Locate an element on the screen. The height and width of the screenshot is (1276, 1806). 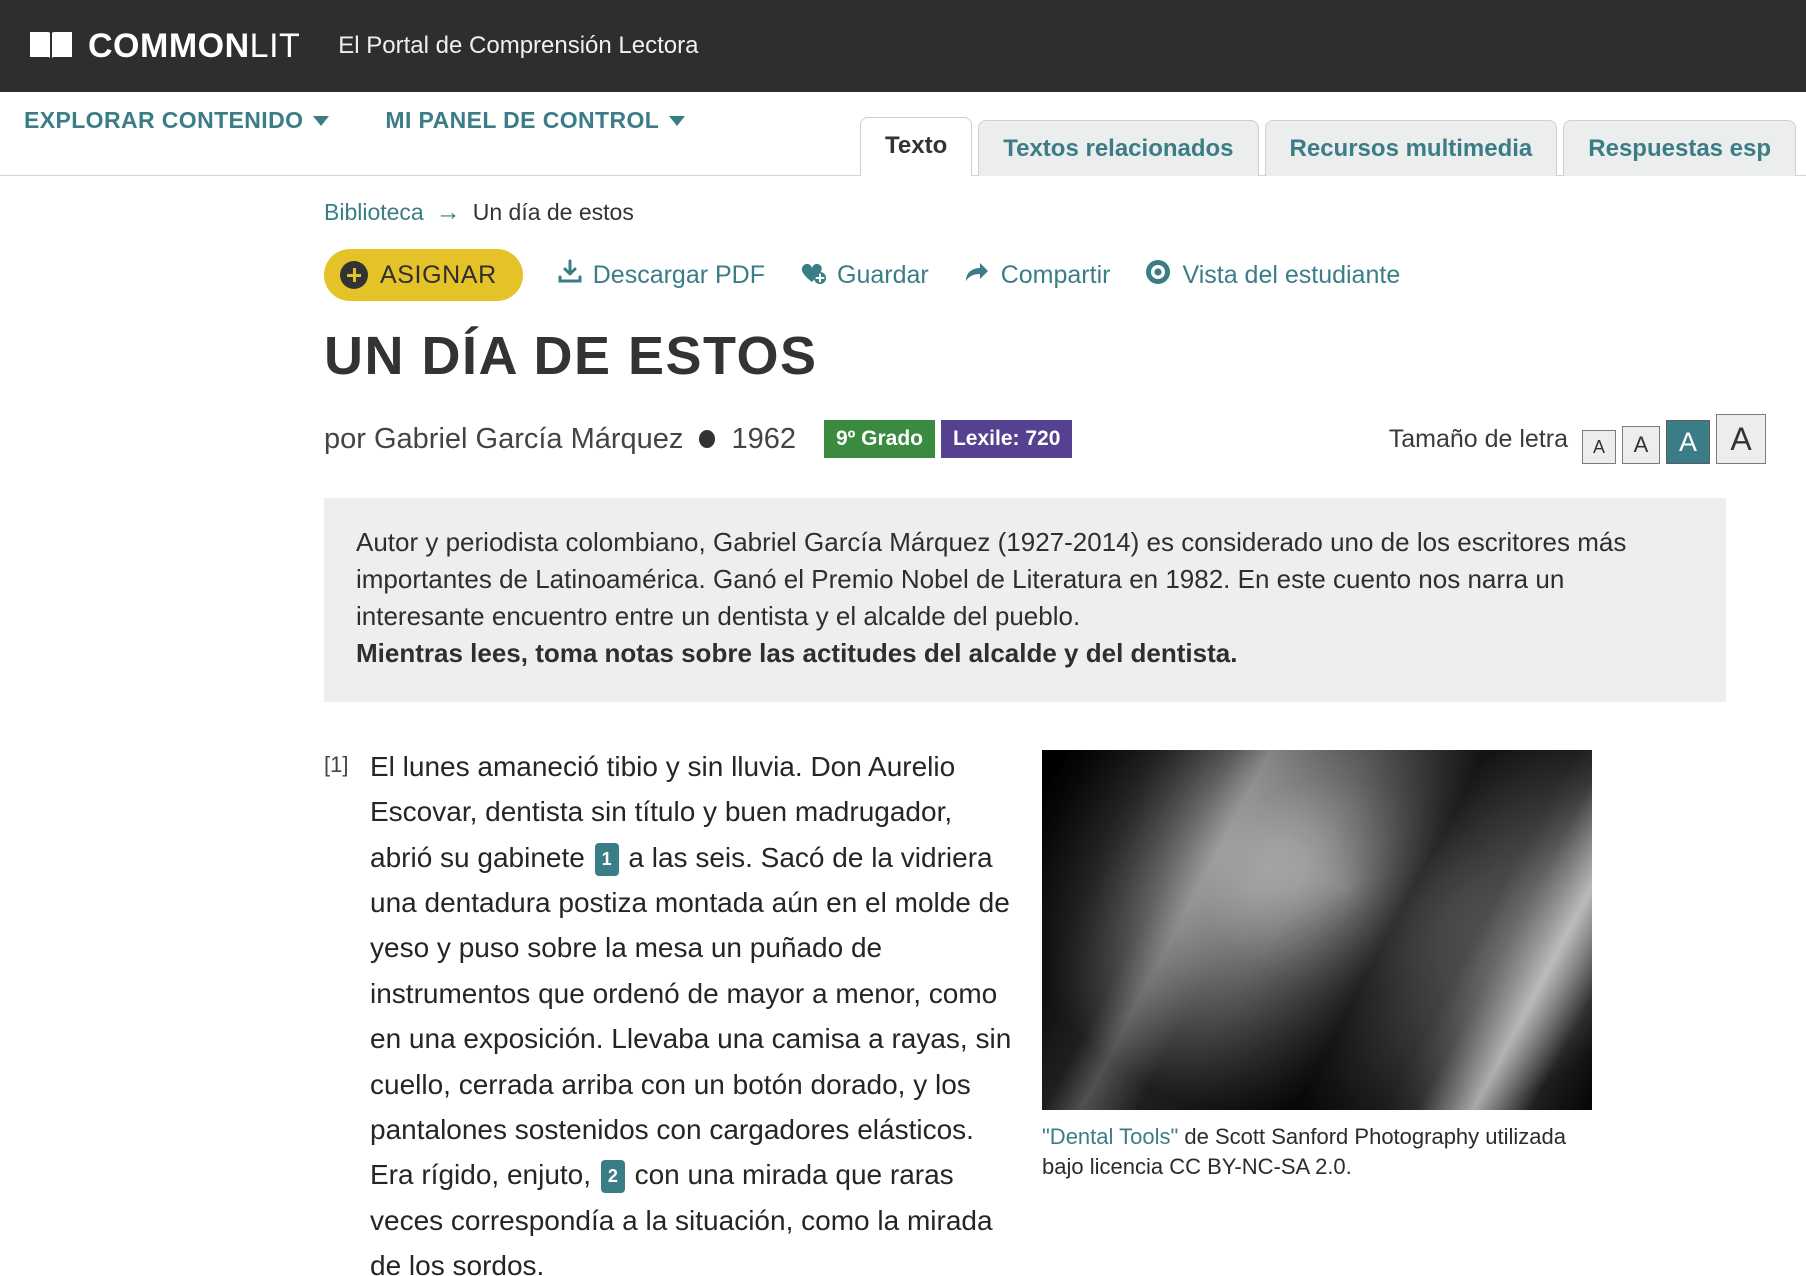
brand-text: COMMONLIT is located at coordinates (194, 46).